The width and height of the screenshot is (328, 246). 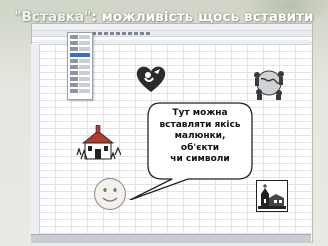 What do you see at coordinates (172, 27) in the screenshot?
I see `menu-bar` at bounding box center [172, 27].